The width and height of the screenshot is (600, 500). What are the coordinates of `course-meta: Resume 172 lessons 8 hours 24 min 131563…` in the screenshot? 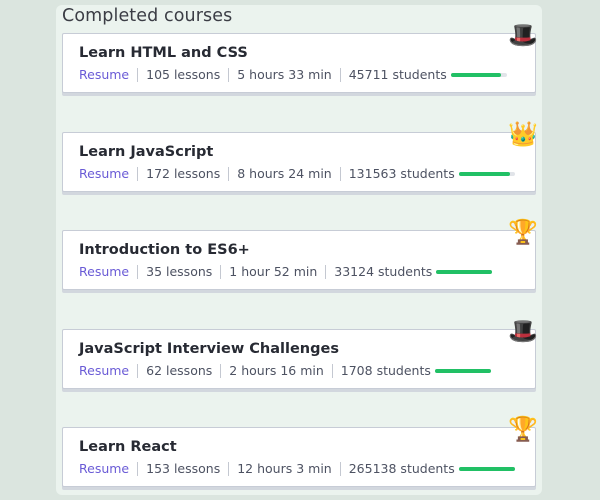 It's located at (297, 173).